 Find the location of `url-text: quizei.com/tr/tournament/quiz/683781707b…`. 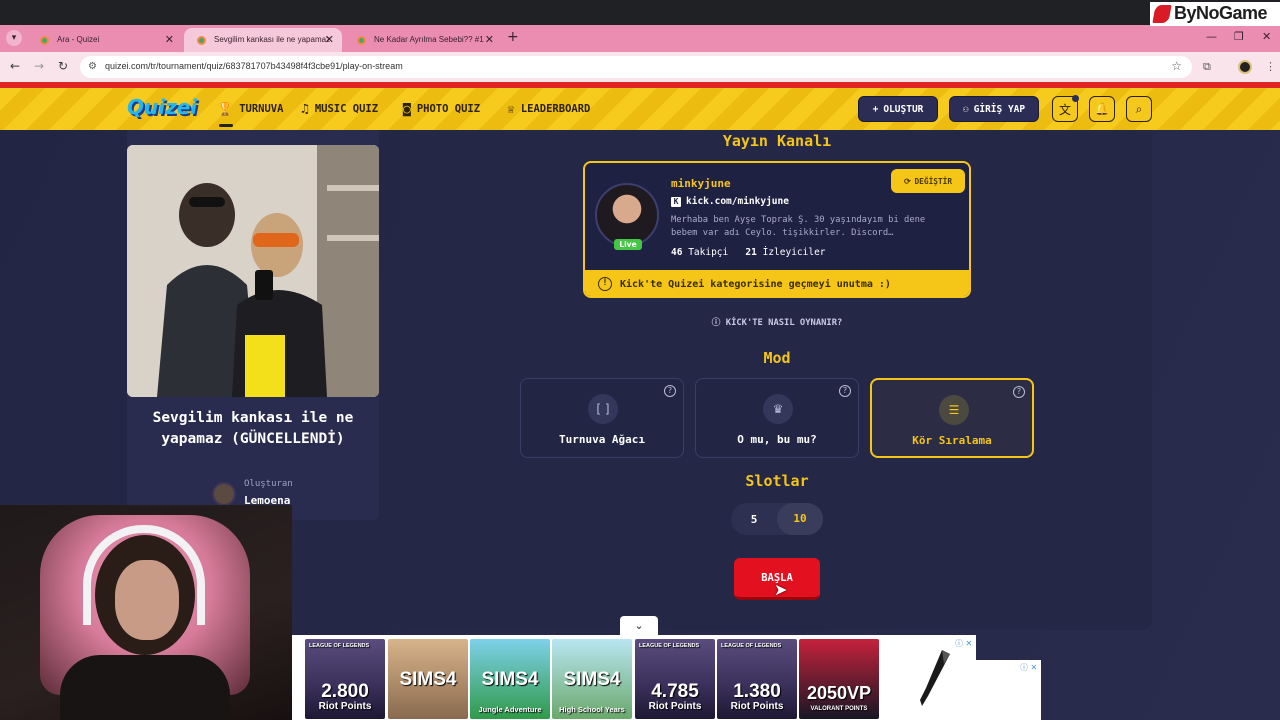

url-text: quizei.com/tr/tournament/quiz/683781707b… is located at coordinates (254, 66).